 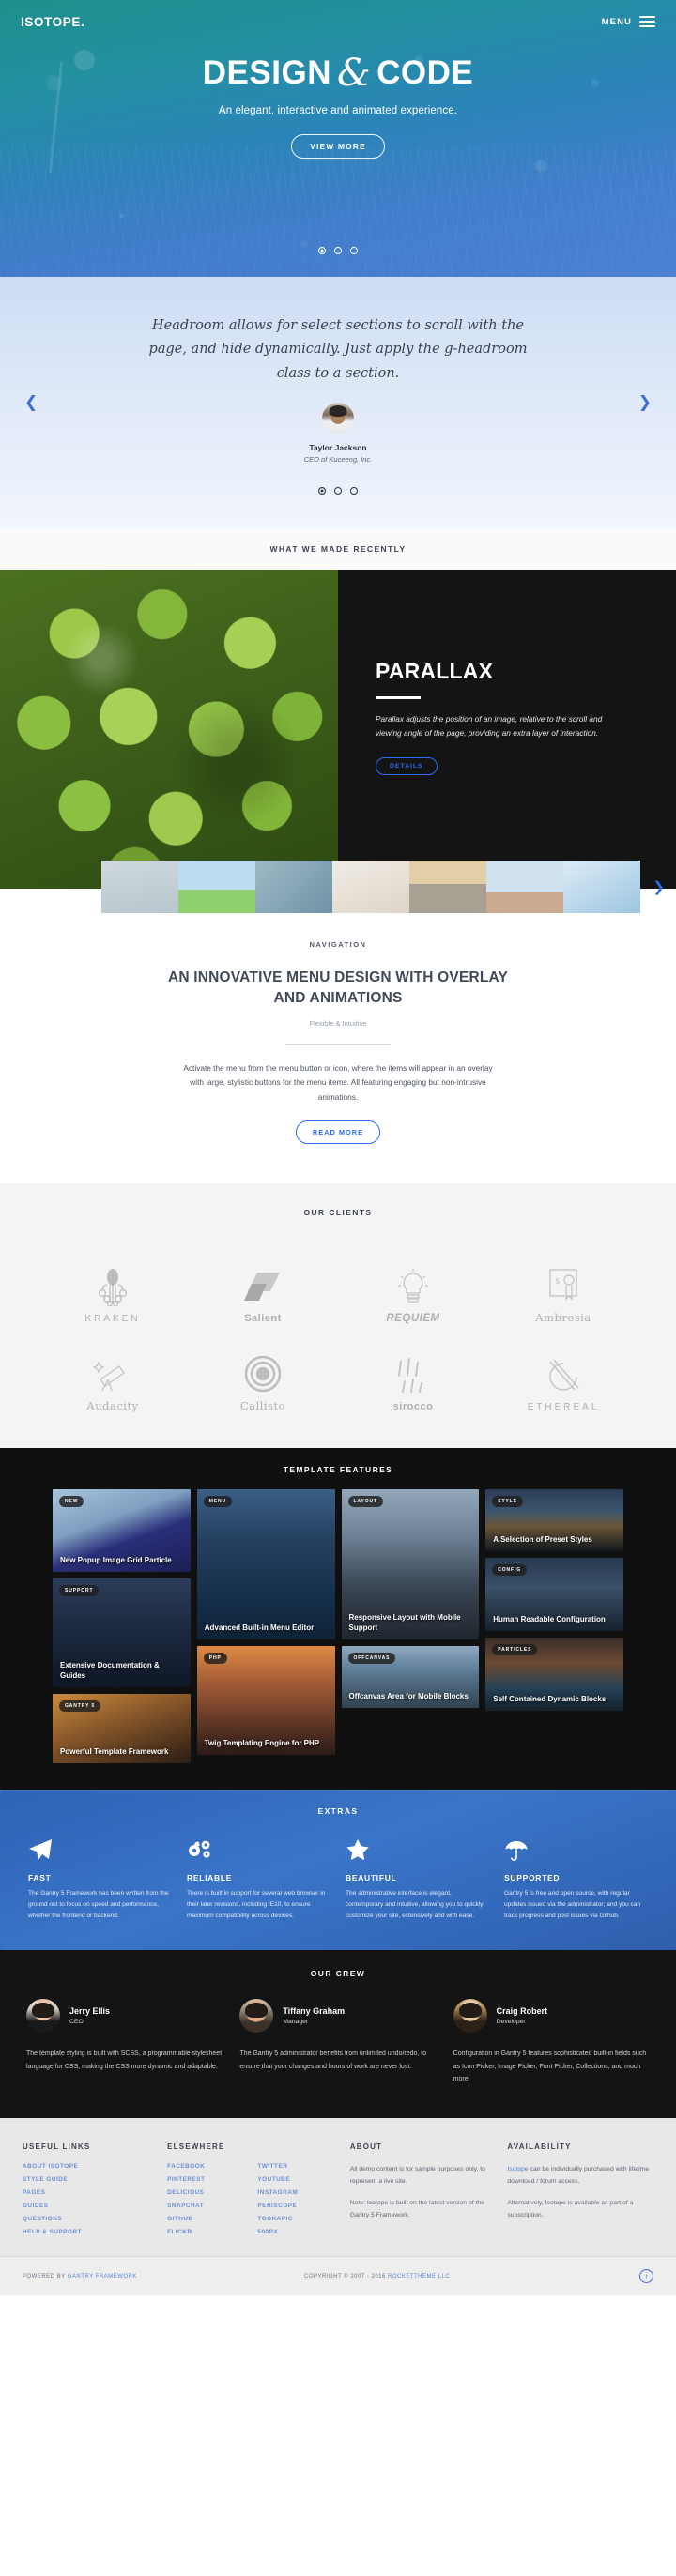 What do you see at coordinates (297, 2166) in the screenshot?
I see `footer-link: TWITTER` at bounding box center [297, 2166].